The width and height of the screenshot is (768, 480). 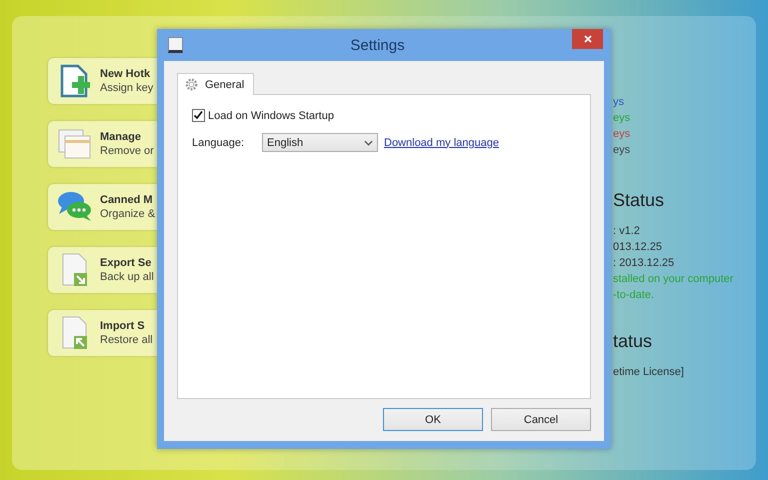 What do you see at coordinates (128, 214) in the screenshot?
I see `action-description: Organize &` at bounding box center [128, 214].